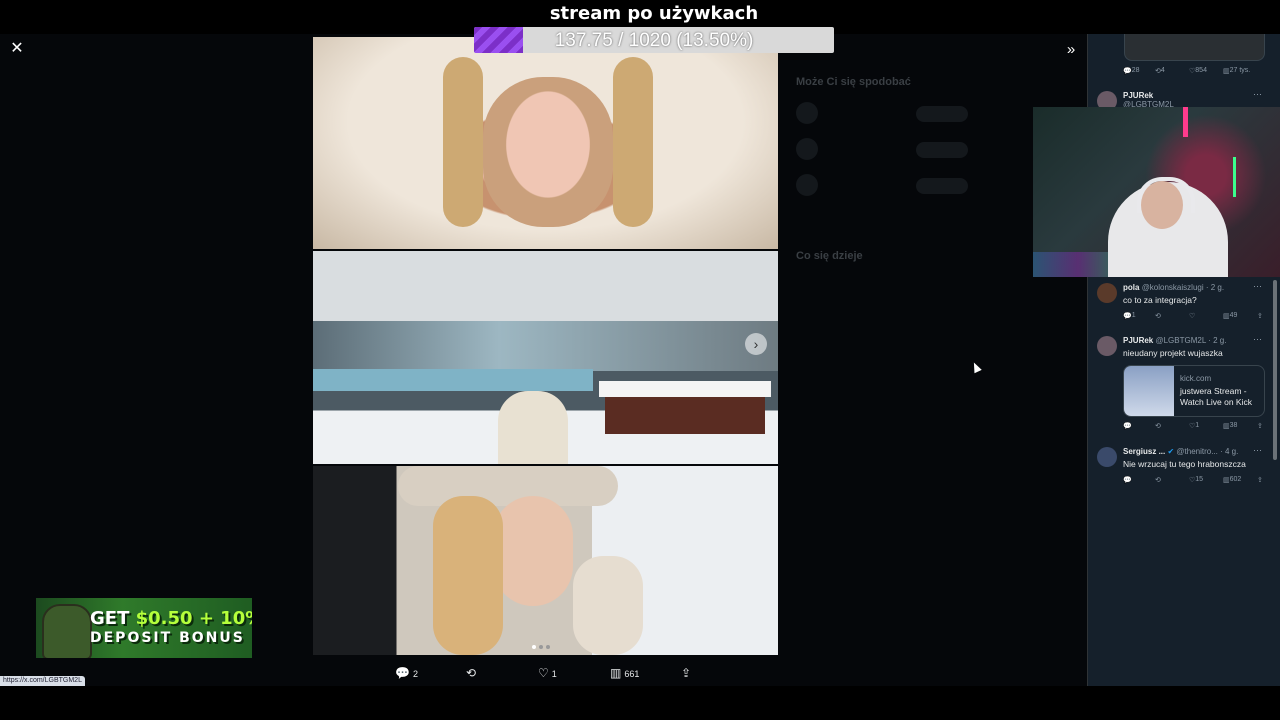  Describe the element at coordinates (1236, 71) in the screenshot. I see `views-stat: ▥ 27 tys.` at that location.